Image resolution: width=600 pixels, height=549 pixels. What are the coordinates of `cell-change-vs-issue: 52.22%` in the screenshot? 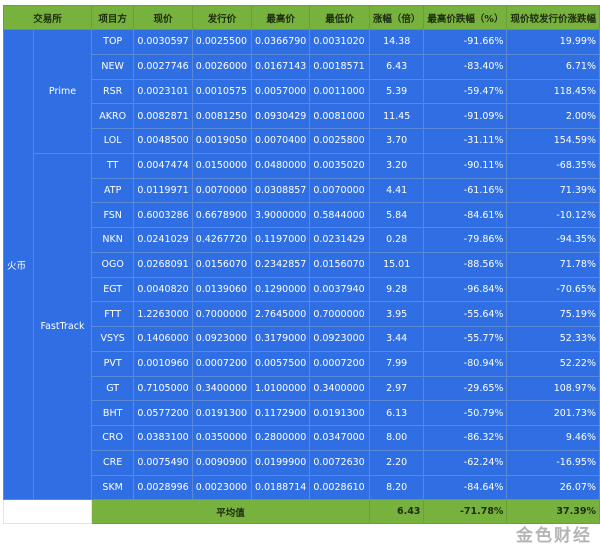 It's located at (553, 363).